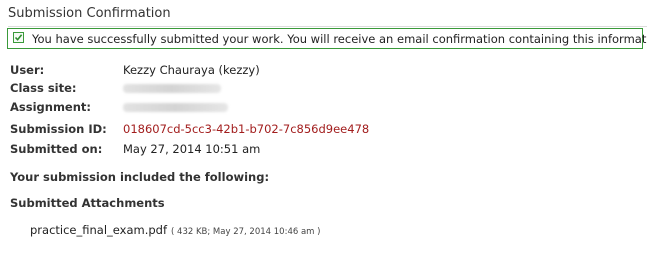 The height and width of the screenshot is (253, 647). Describe the element at coordinates (327, 26) in the screenshot. I see `title-divider` at that location.